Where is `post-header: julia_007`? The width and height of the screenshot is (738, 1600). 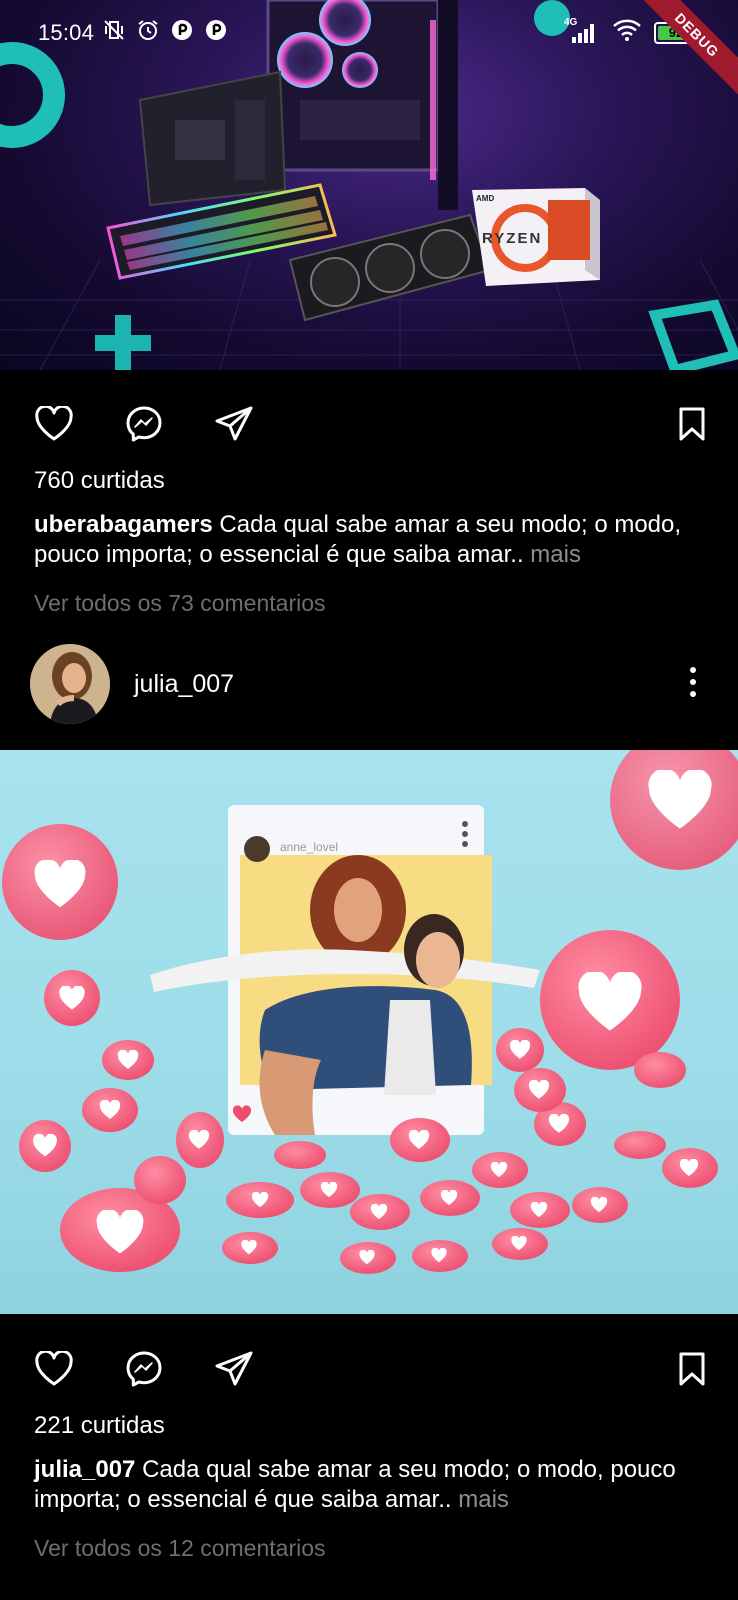
post-header: julia_007 is located at coordinates (369, 685).